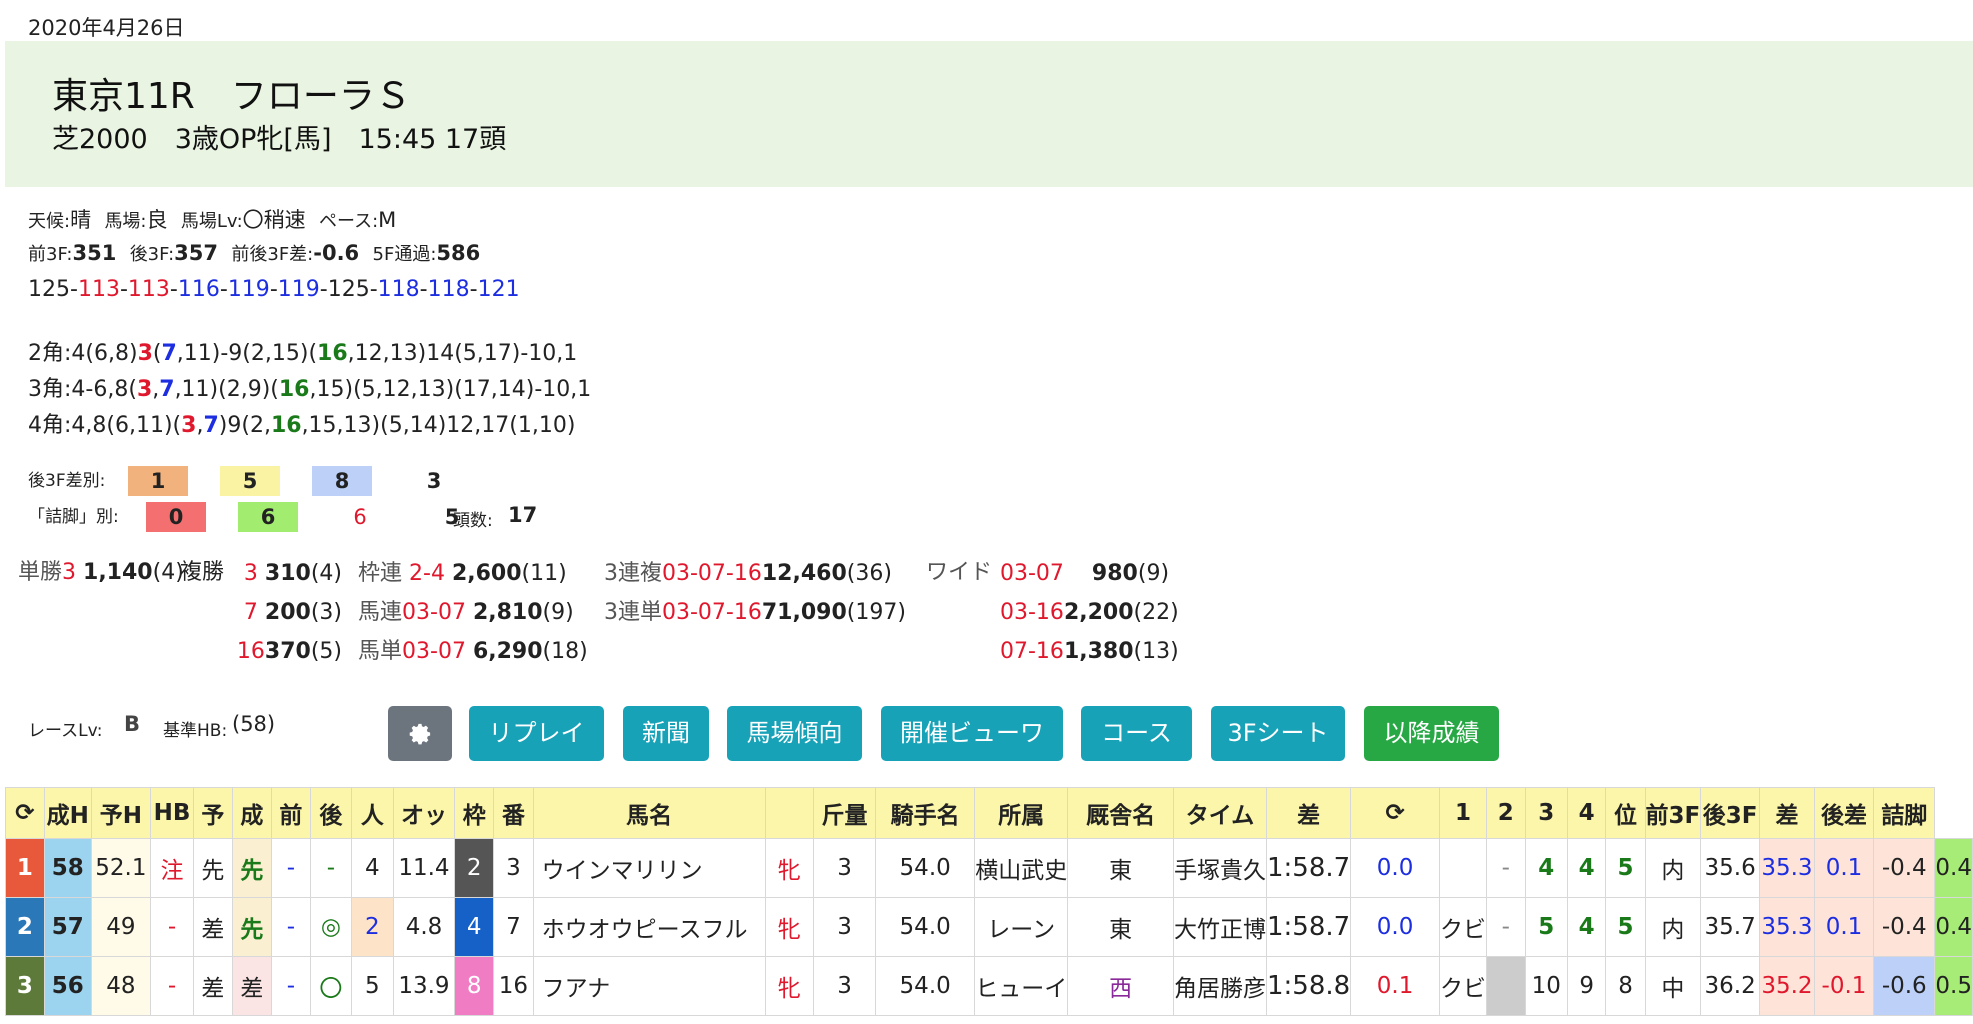 This screenshot has height=1024, width=1973. I want to click on jockey-cell: レーン, so click(1021, 927).